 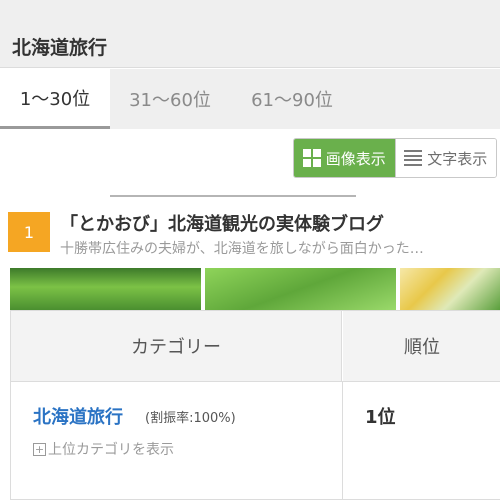 I want to click on table-divider, so click(x=255, y=381).